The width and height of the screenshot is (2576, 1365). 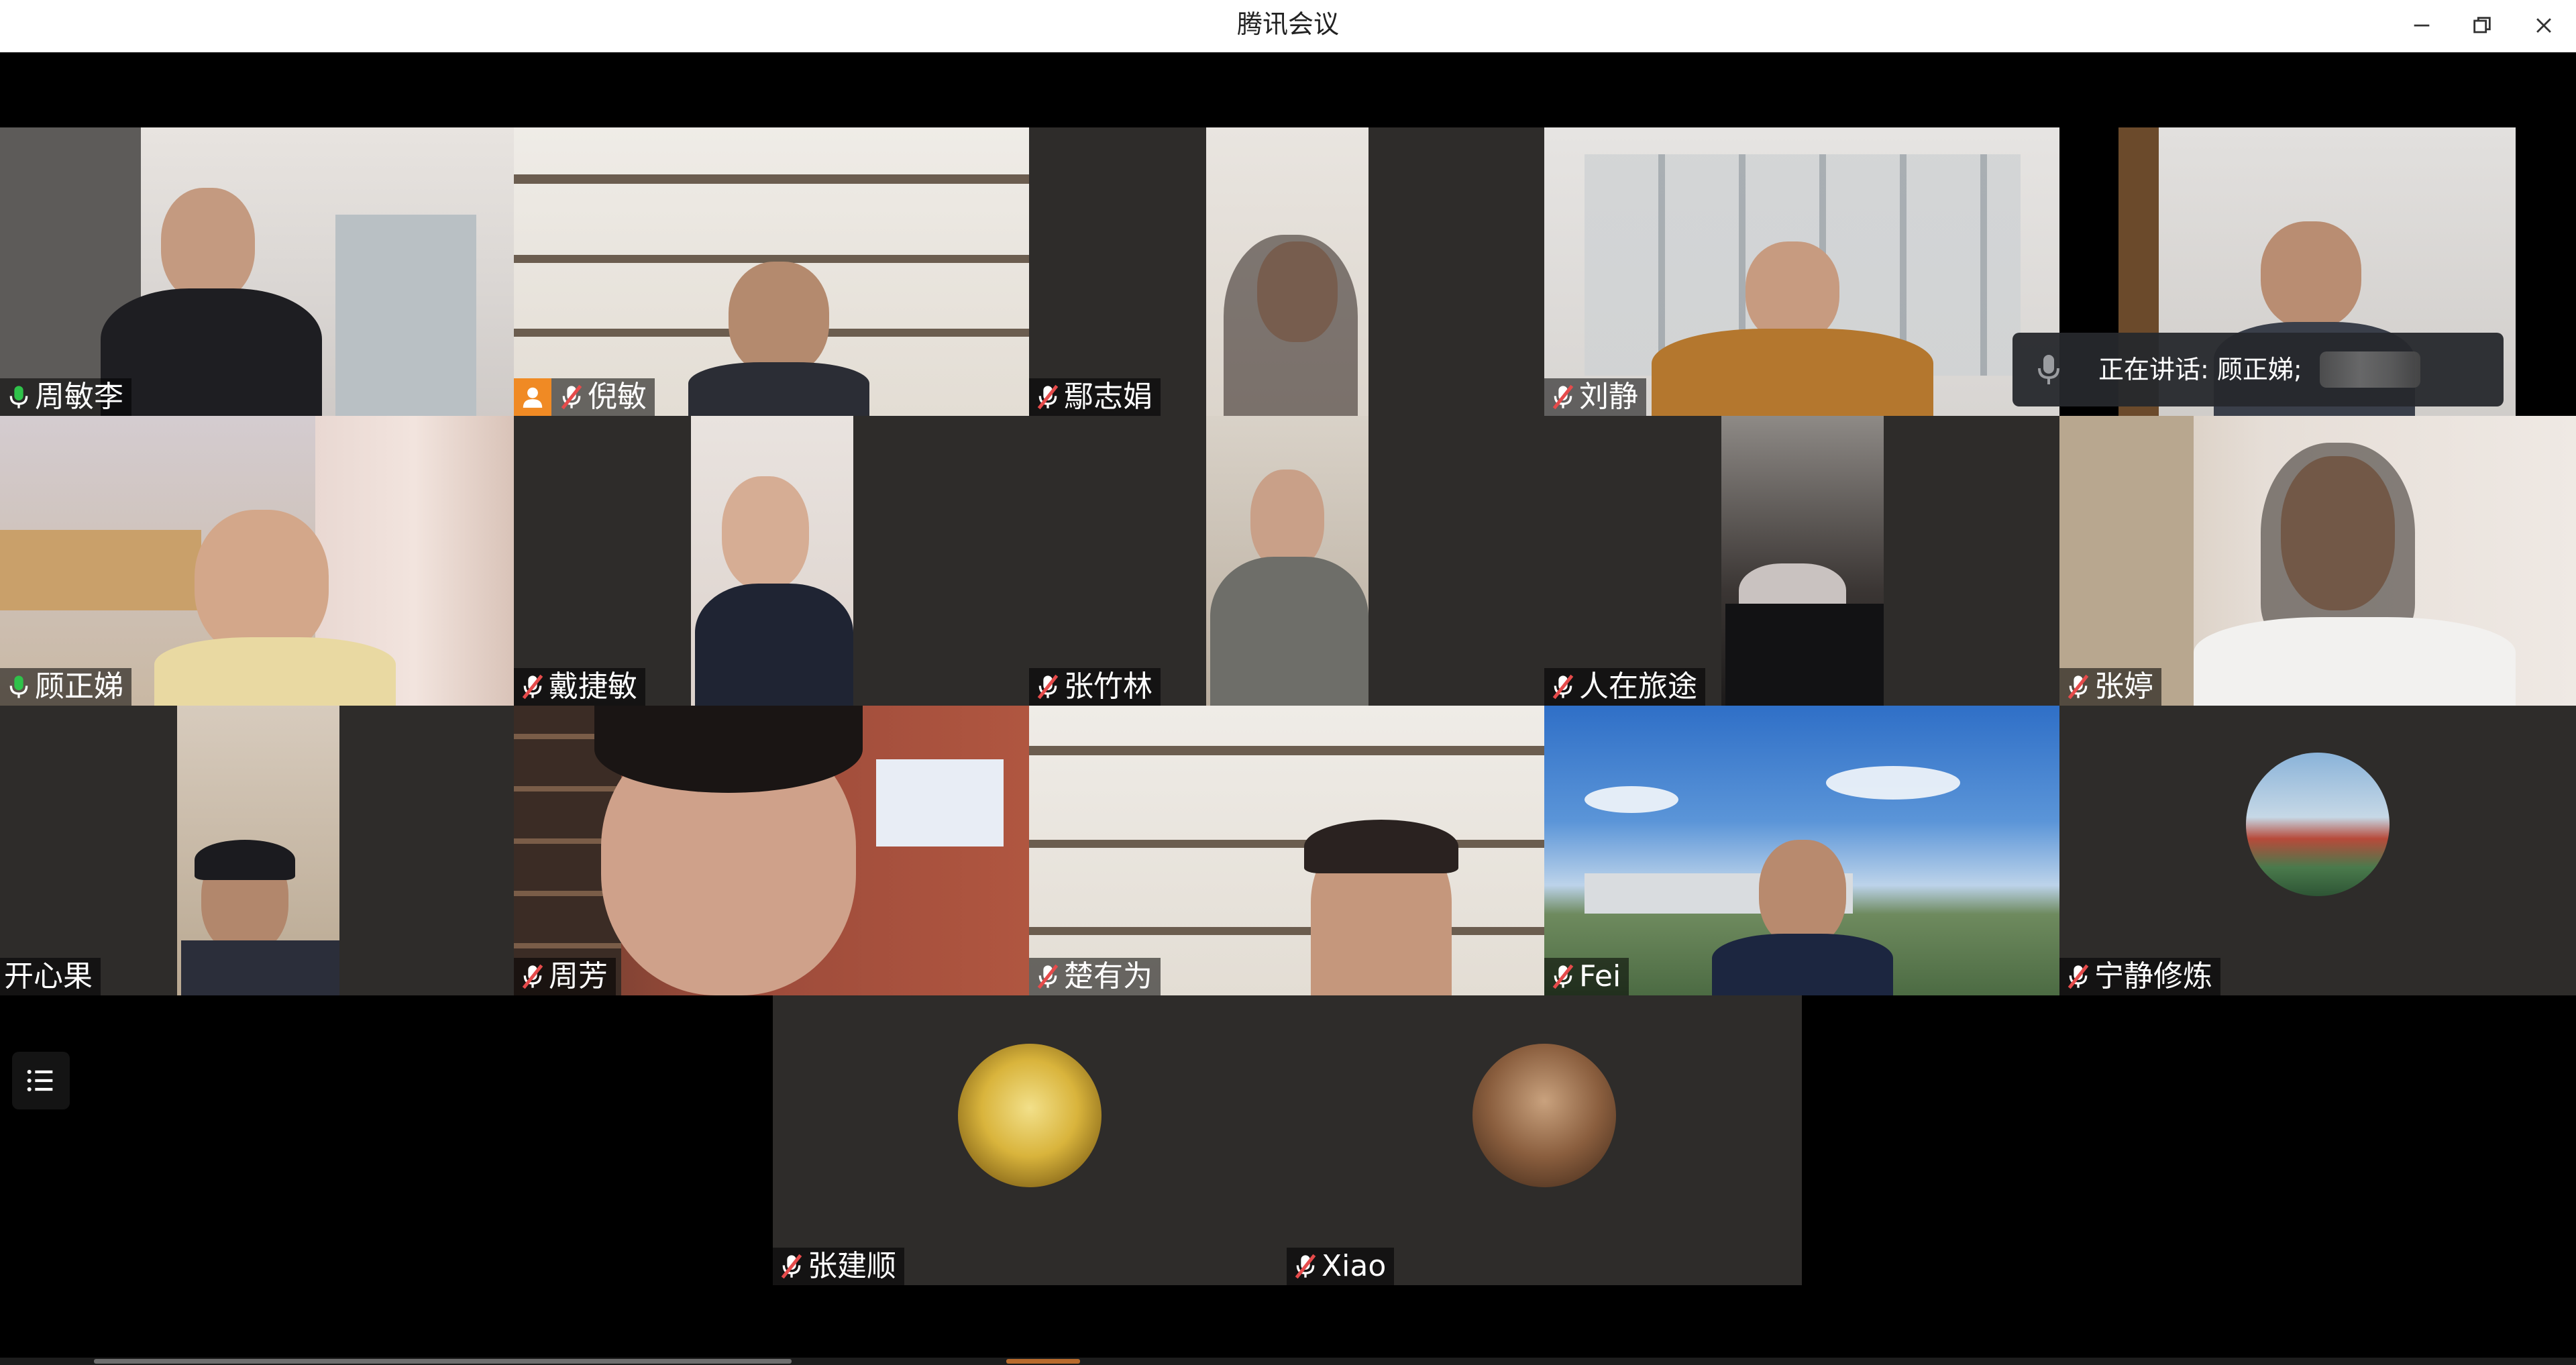 I want to click on participant-name: 刘静, so click(x=1608, y=397).